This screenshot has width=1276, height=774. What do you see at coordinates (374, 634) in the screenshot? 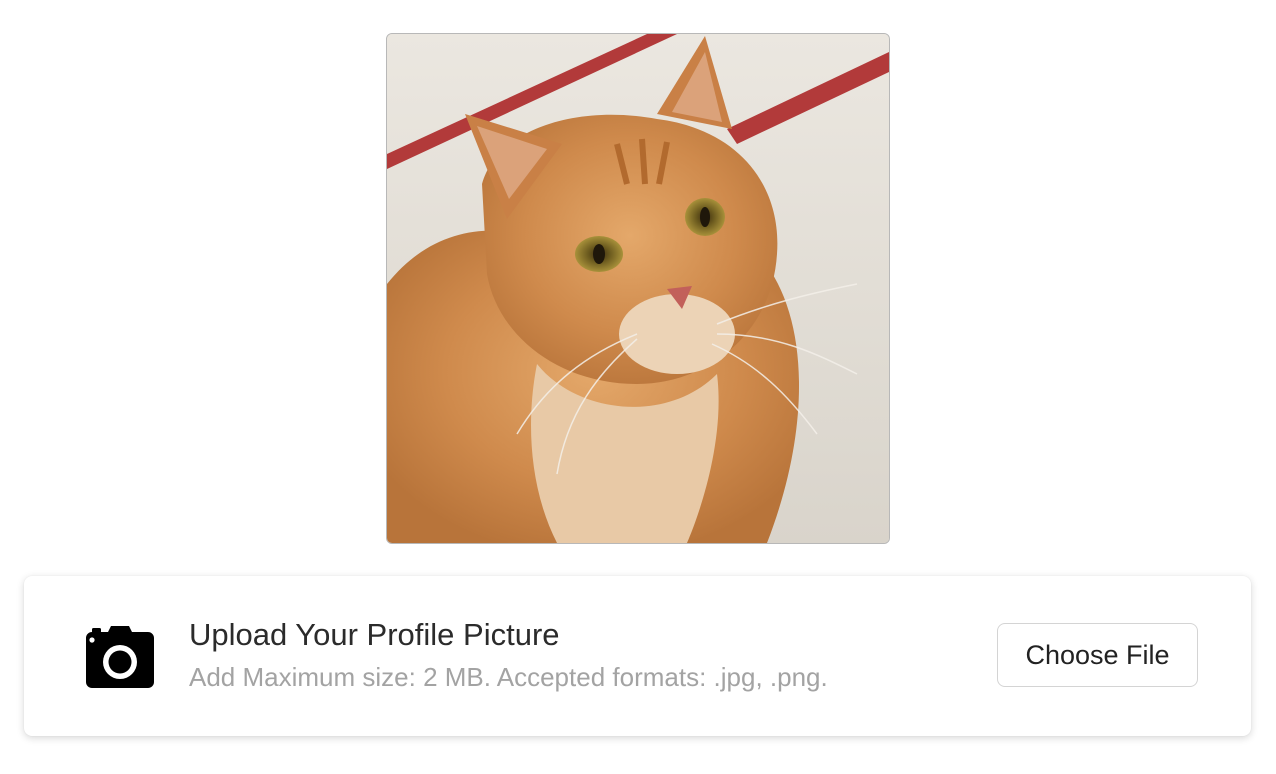
I see `upload-title: Upload Your Profile Picture` at bounding box center [374, 634].